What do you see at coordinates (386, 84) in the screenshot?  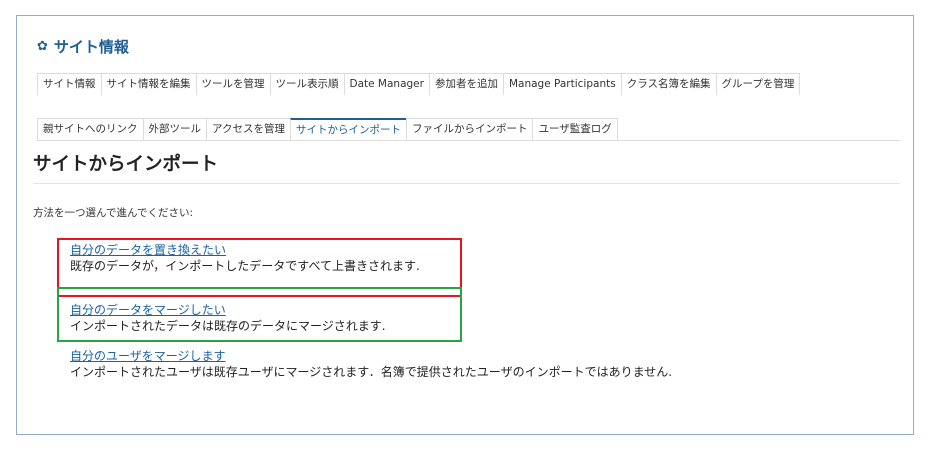 I see `tab-date-manager: Date Manager` at bounding box center [386, 84].